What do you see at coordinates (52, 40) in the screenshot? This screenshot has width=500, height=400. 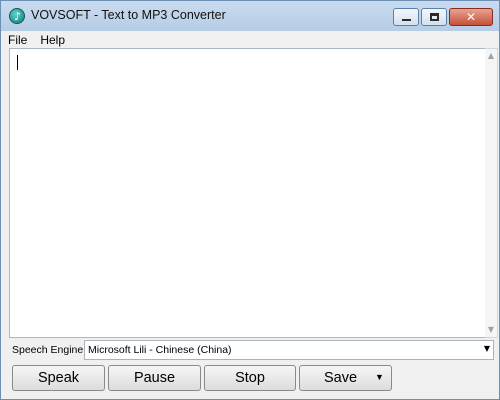 I see `menu-help: Help` at bounding box center [52, 40].